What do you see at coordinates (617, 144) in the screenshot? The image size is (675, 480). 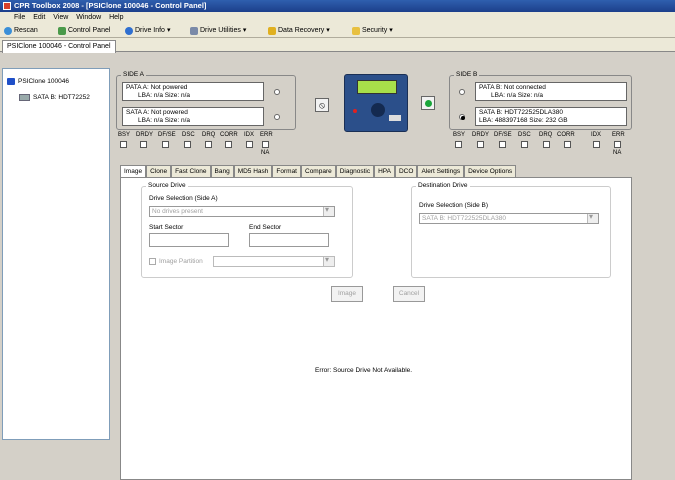 I see `led-err-b` at bounding box center [617, 144].